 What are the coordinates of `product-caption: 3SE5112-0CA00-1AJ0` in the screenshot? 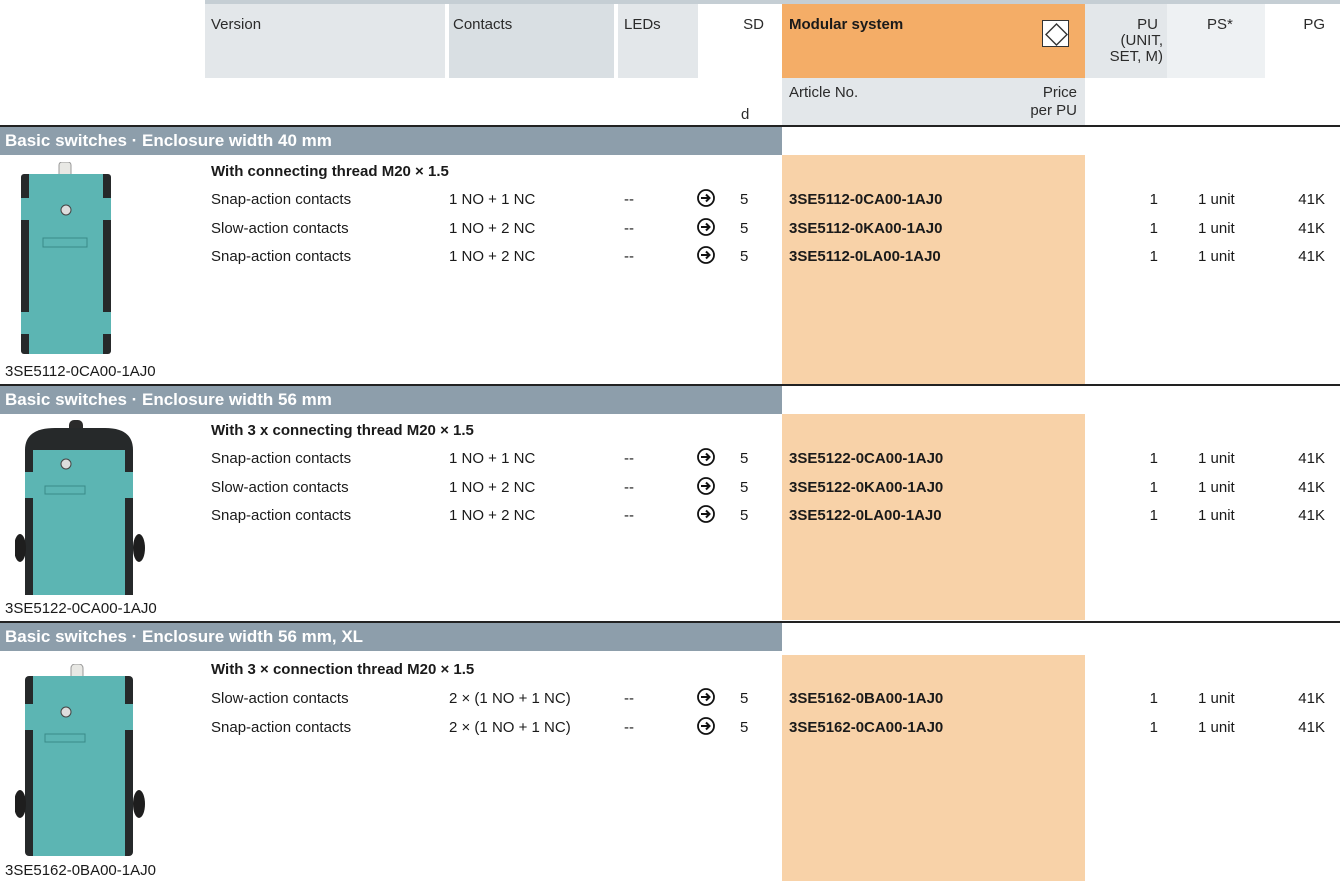 It's located at (80, 371).